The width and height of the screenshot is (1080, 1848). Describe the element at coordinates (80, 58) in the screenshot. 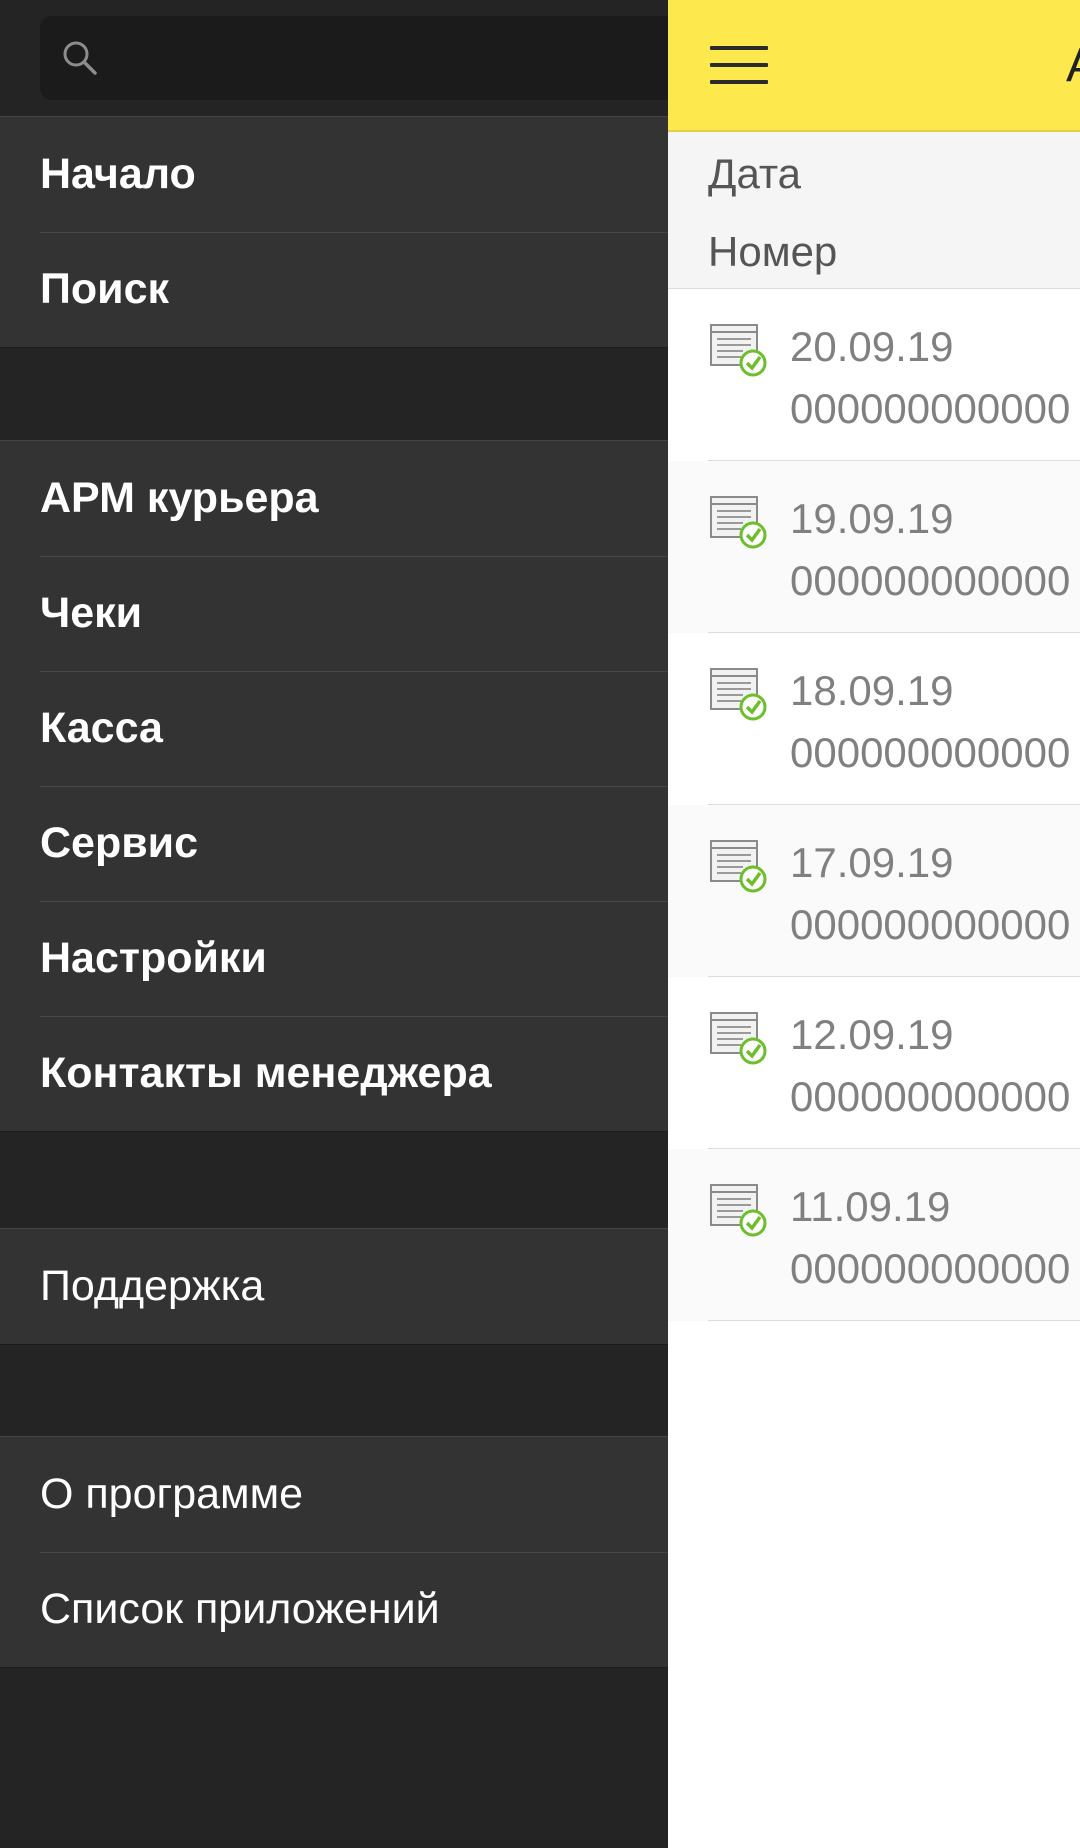

I see `search-icon` at that location.